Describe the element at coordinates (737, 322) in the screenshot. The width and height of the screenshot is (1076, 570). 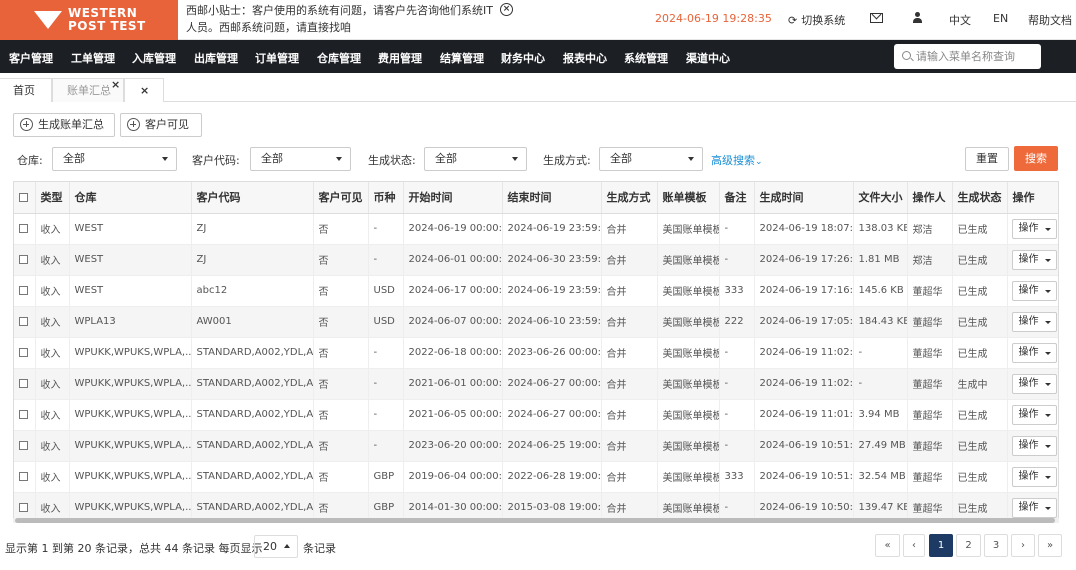
I see `cell-remark: 222` at that location.